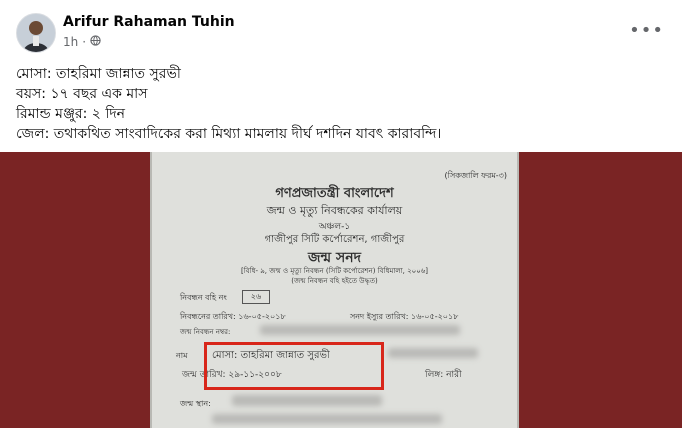 The image size is (682, 428). I want to click on issue-date: সনদ ইস্যুর তারিখ: ১৬-০৫-২০১৮, so click(404, 316).